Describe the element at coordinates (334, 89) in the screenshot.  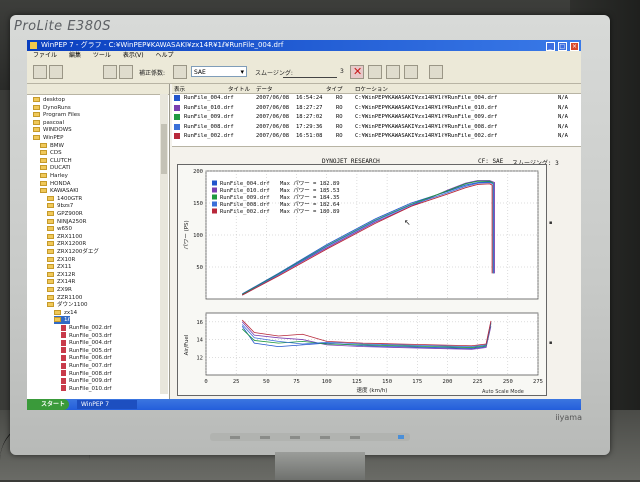
I see `col-type: タイプ` at that location.